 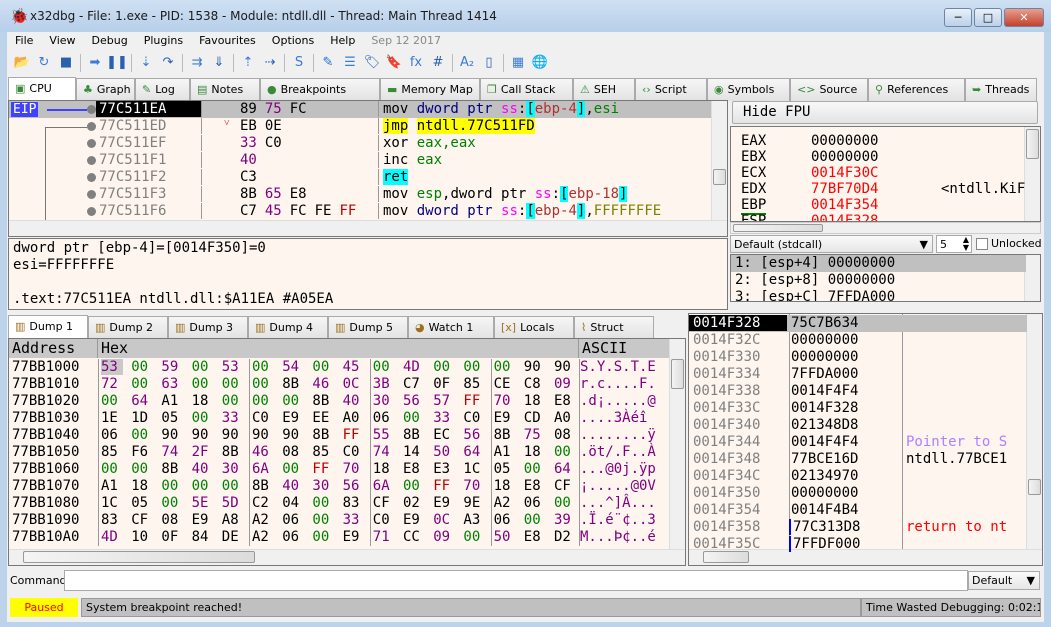 What do you see at coordinates (526, 89) in the screenshot?
I see `tab-call-stack: ❐ Call Stack` at bounding box center [526, 89].